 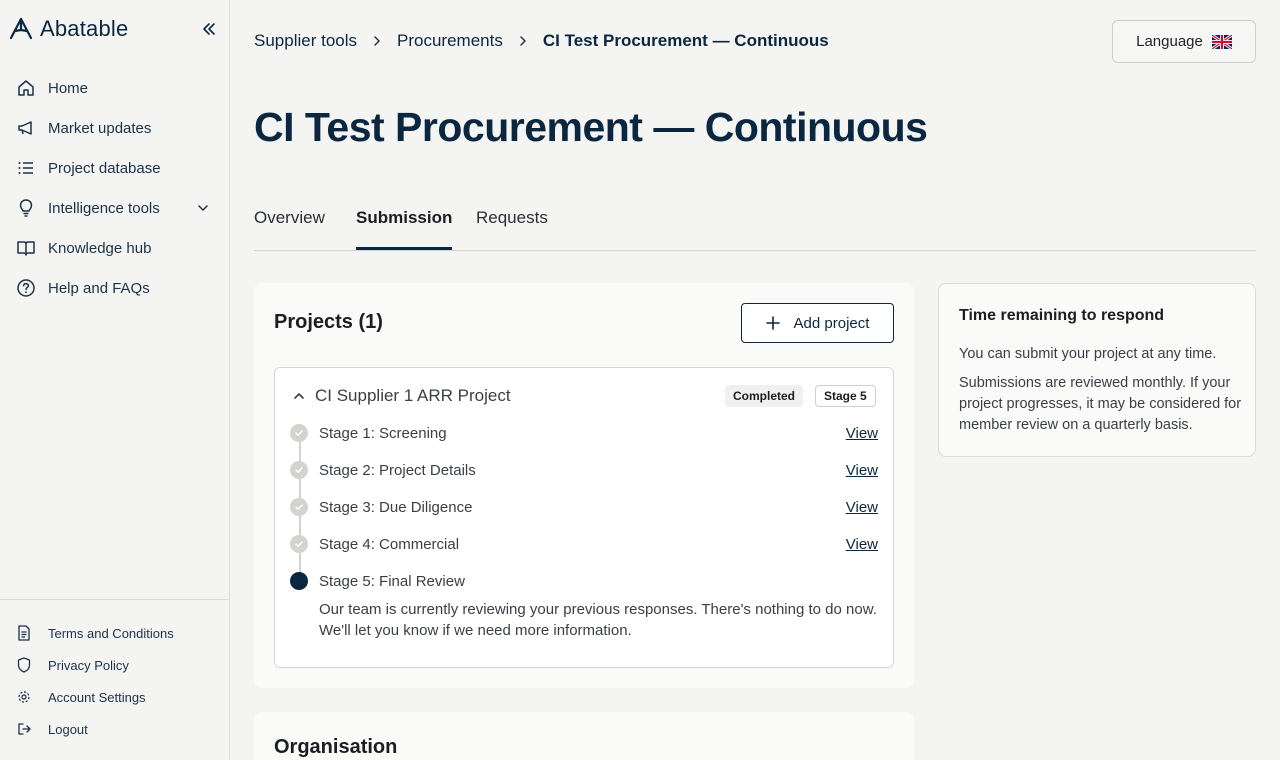 What do you see at coordinates (512, 229) in the screenshot?
I see `tab-requests: Requests` at bounding box center [512, 229].